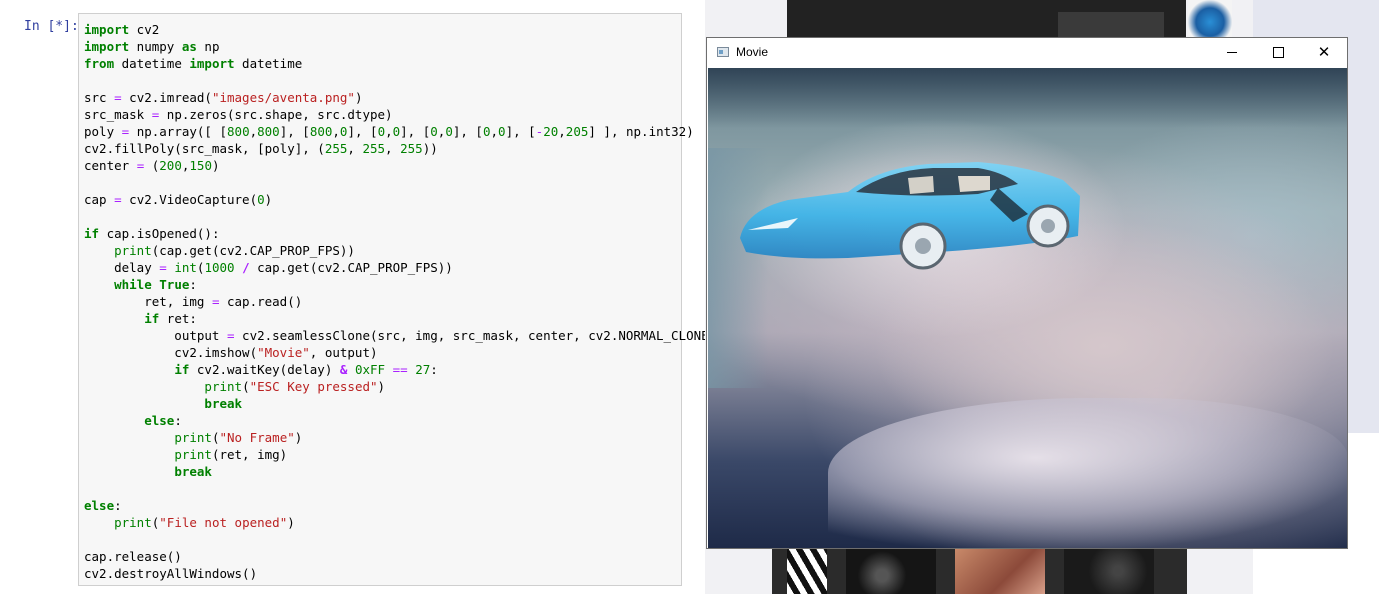  What do you see at coordinates (261, 301) in the screenshot?
I see `code-token: cap.read()` at bounding box center [261, 301].